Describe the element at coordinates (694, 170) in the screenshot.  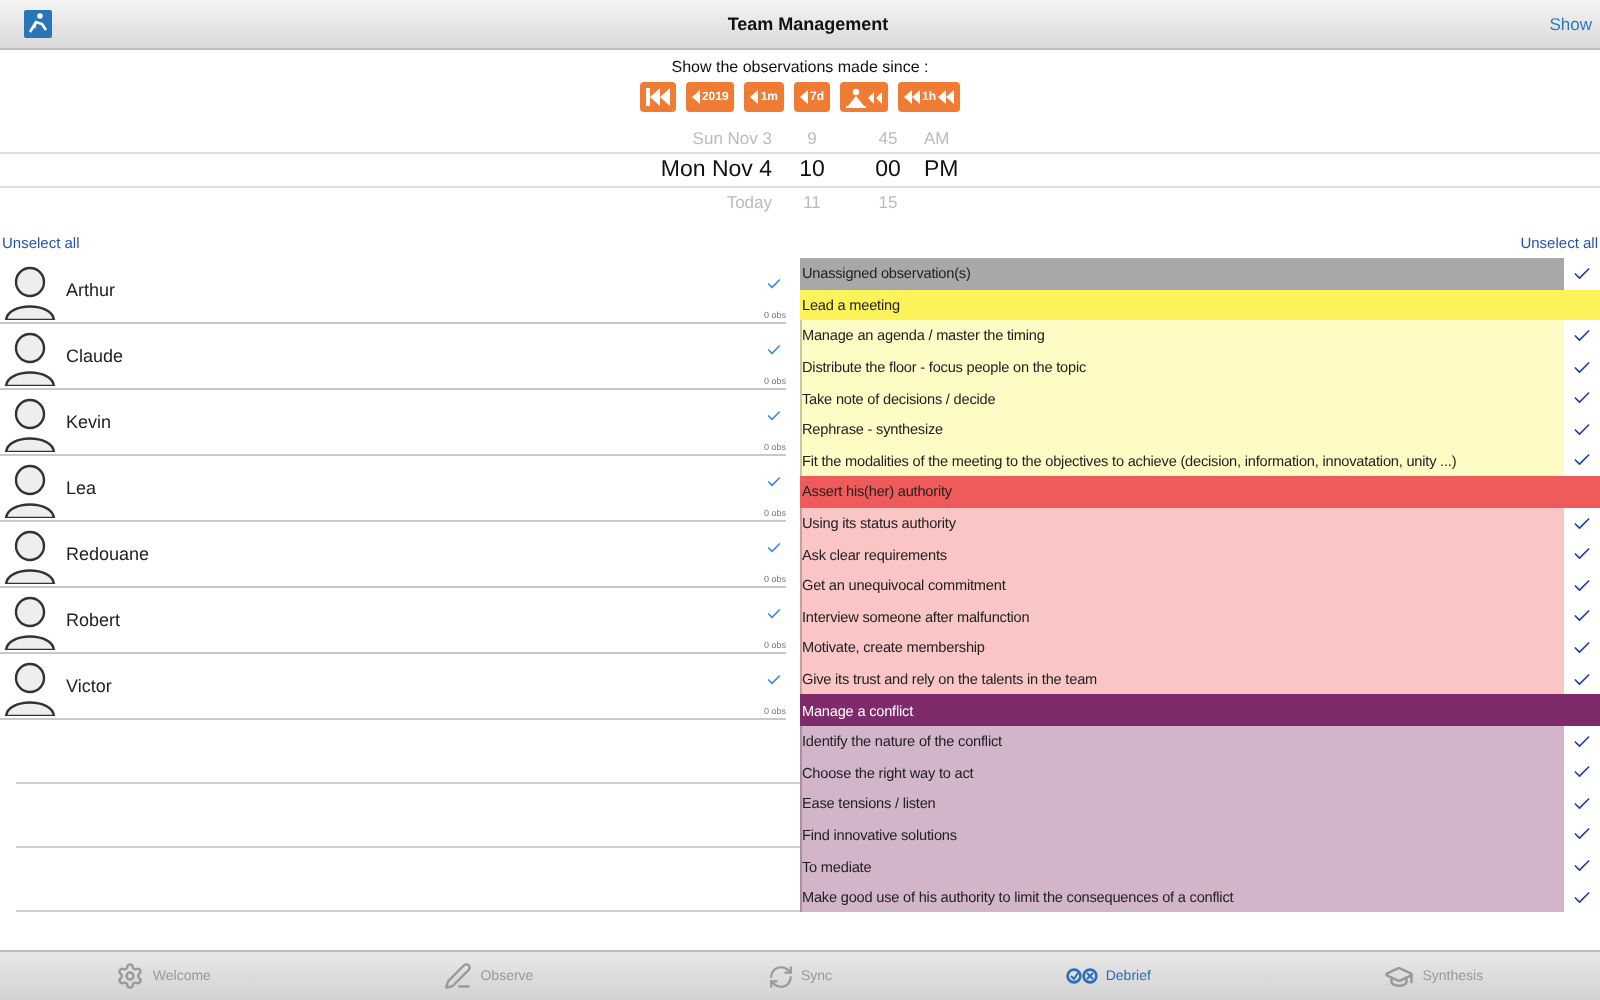
I see `picker-value: Mon Nov 4` at that location.